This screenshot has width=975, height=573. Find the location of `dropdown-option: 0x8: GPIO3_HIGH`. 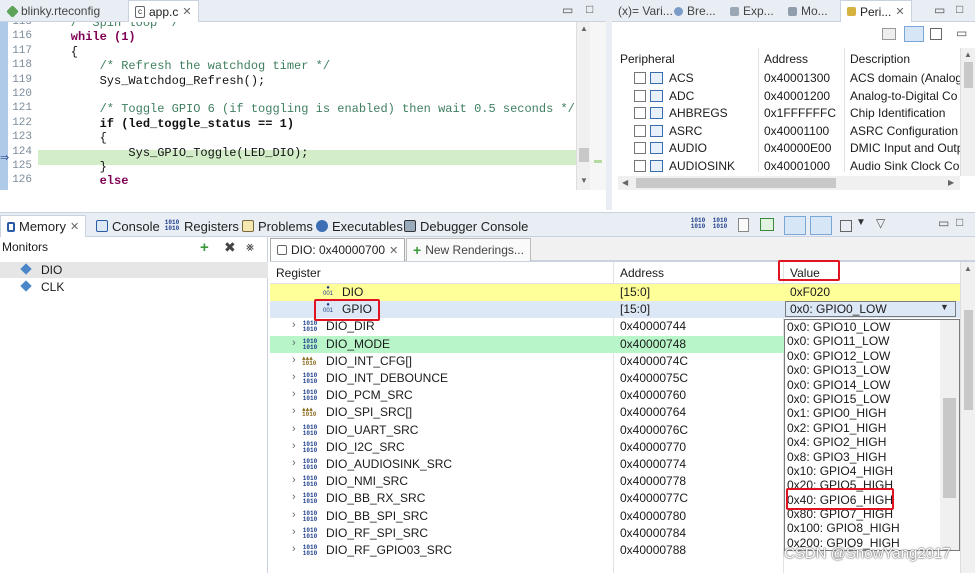

dropdown-option: 0x8: GPIO3_HIGH is located at coordinates (872, 457).